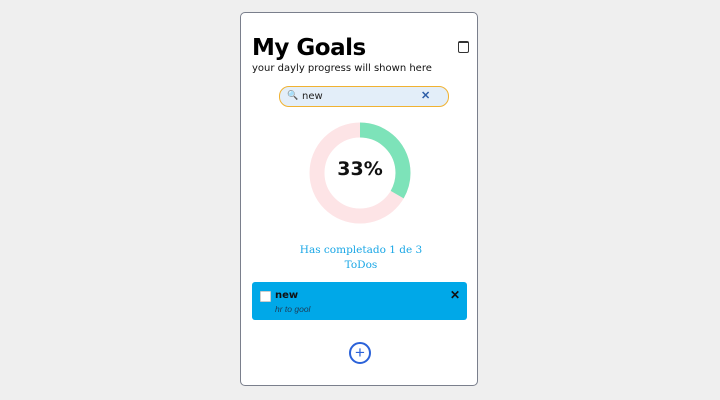 This screenshot has width=720, height=400. I want to click on search-bar: 🔍 ✕, so click(364, 96).